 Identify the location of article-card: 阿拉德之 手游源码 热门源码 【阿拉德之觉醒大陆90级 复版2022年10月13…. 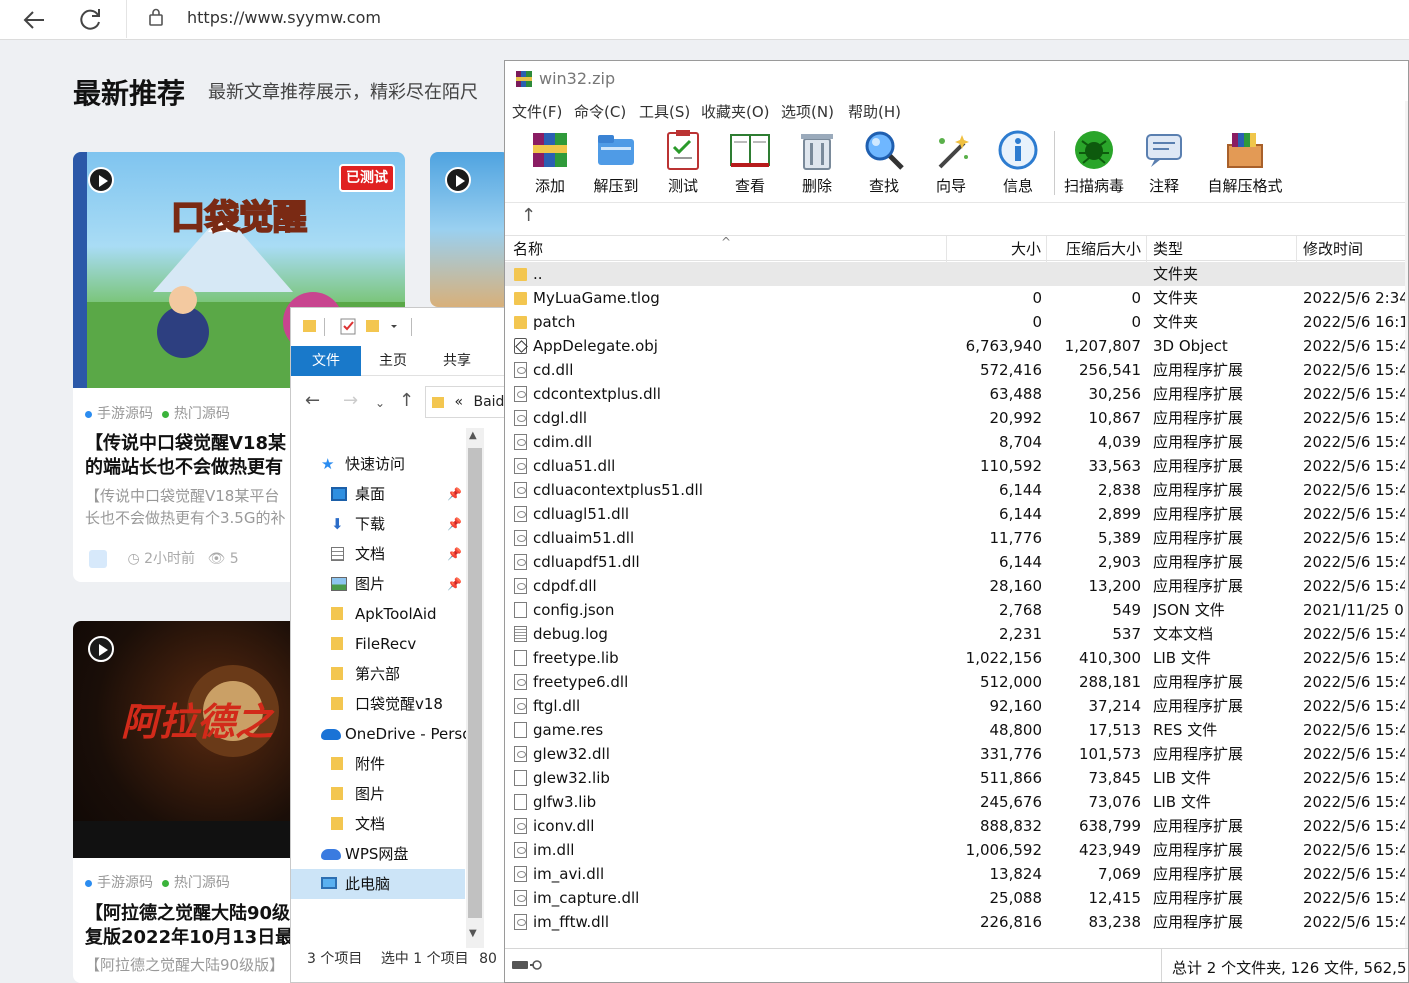
(193, 802).